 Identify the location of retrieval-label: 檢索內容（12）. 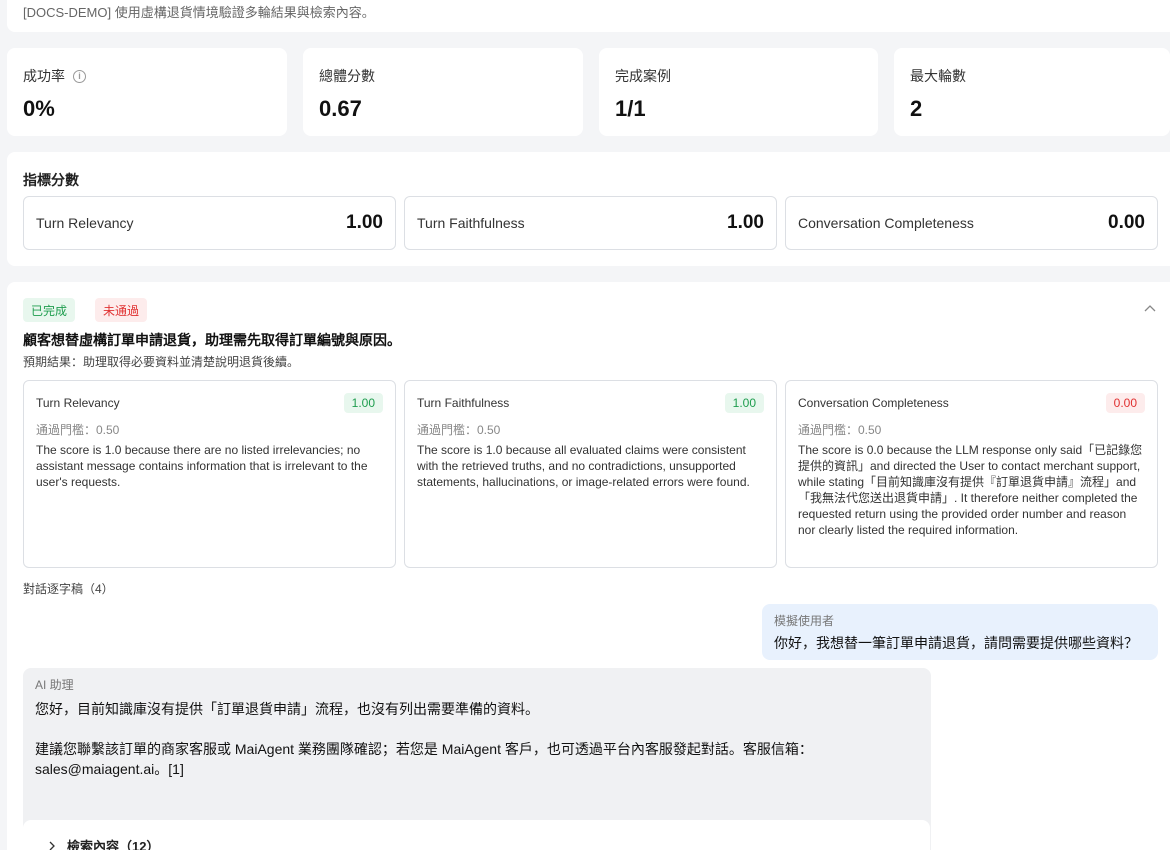
(113, 844).